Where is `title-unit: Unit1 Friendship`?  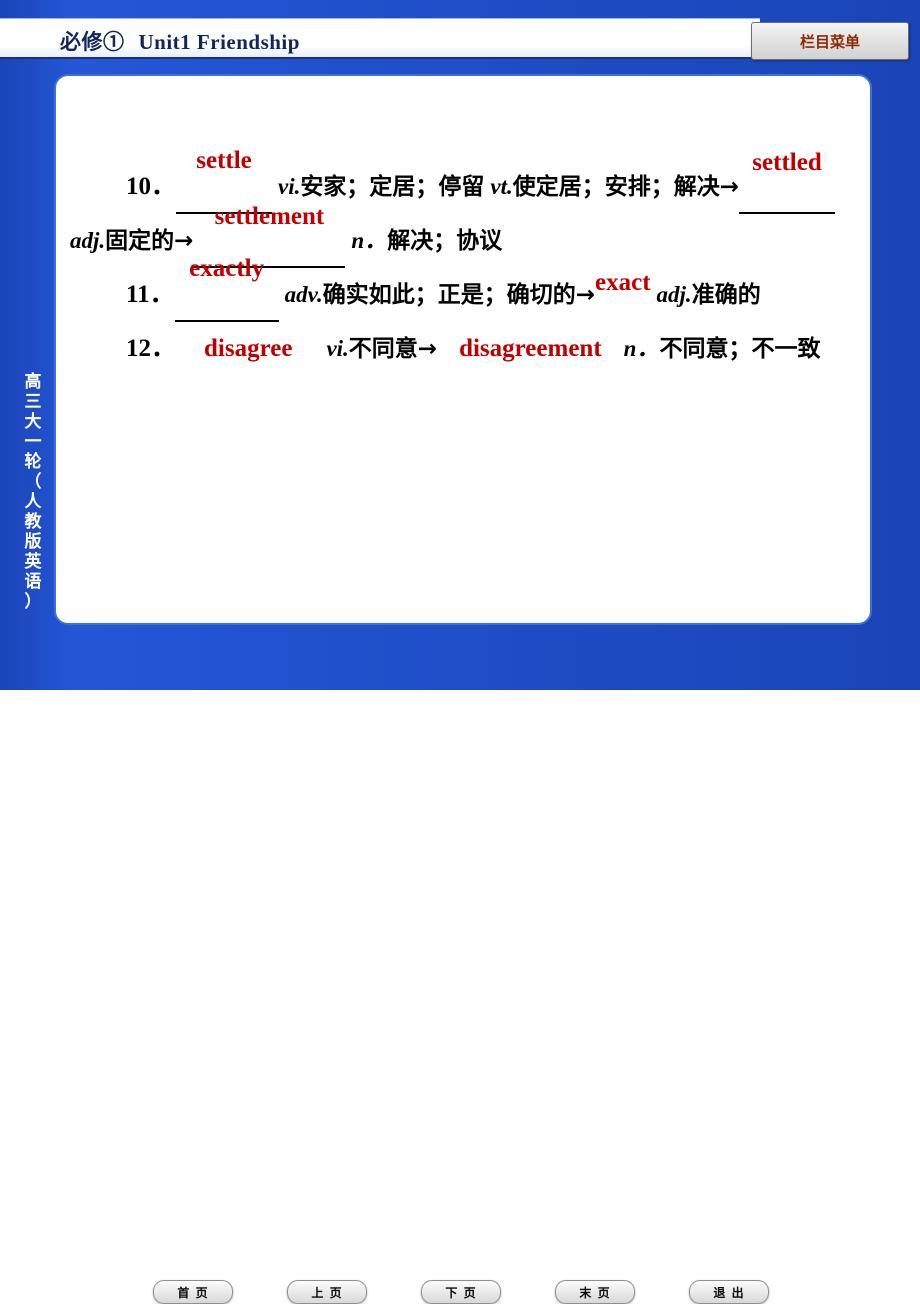 title-unit: Unit1 Friendship is located at coordinates (219, 42).